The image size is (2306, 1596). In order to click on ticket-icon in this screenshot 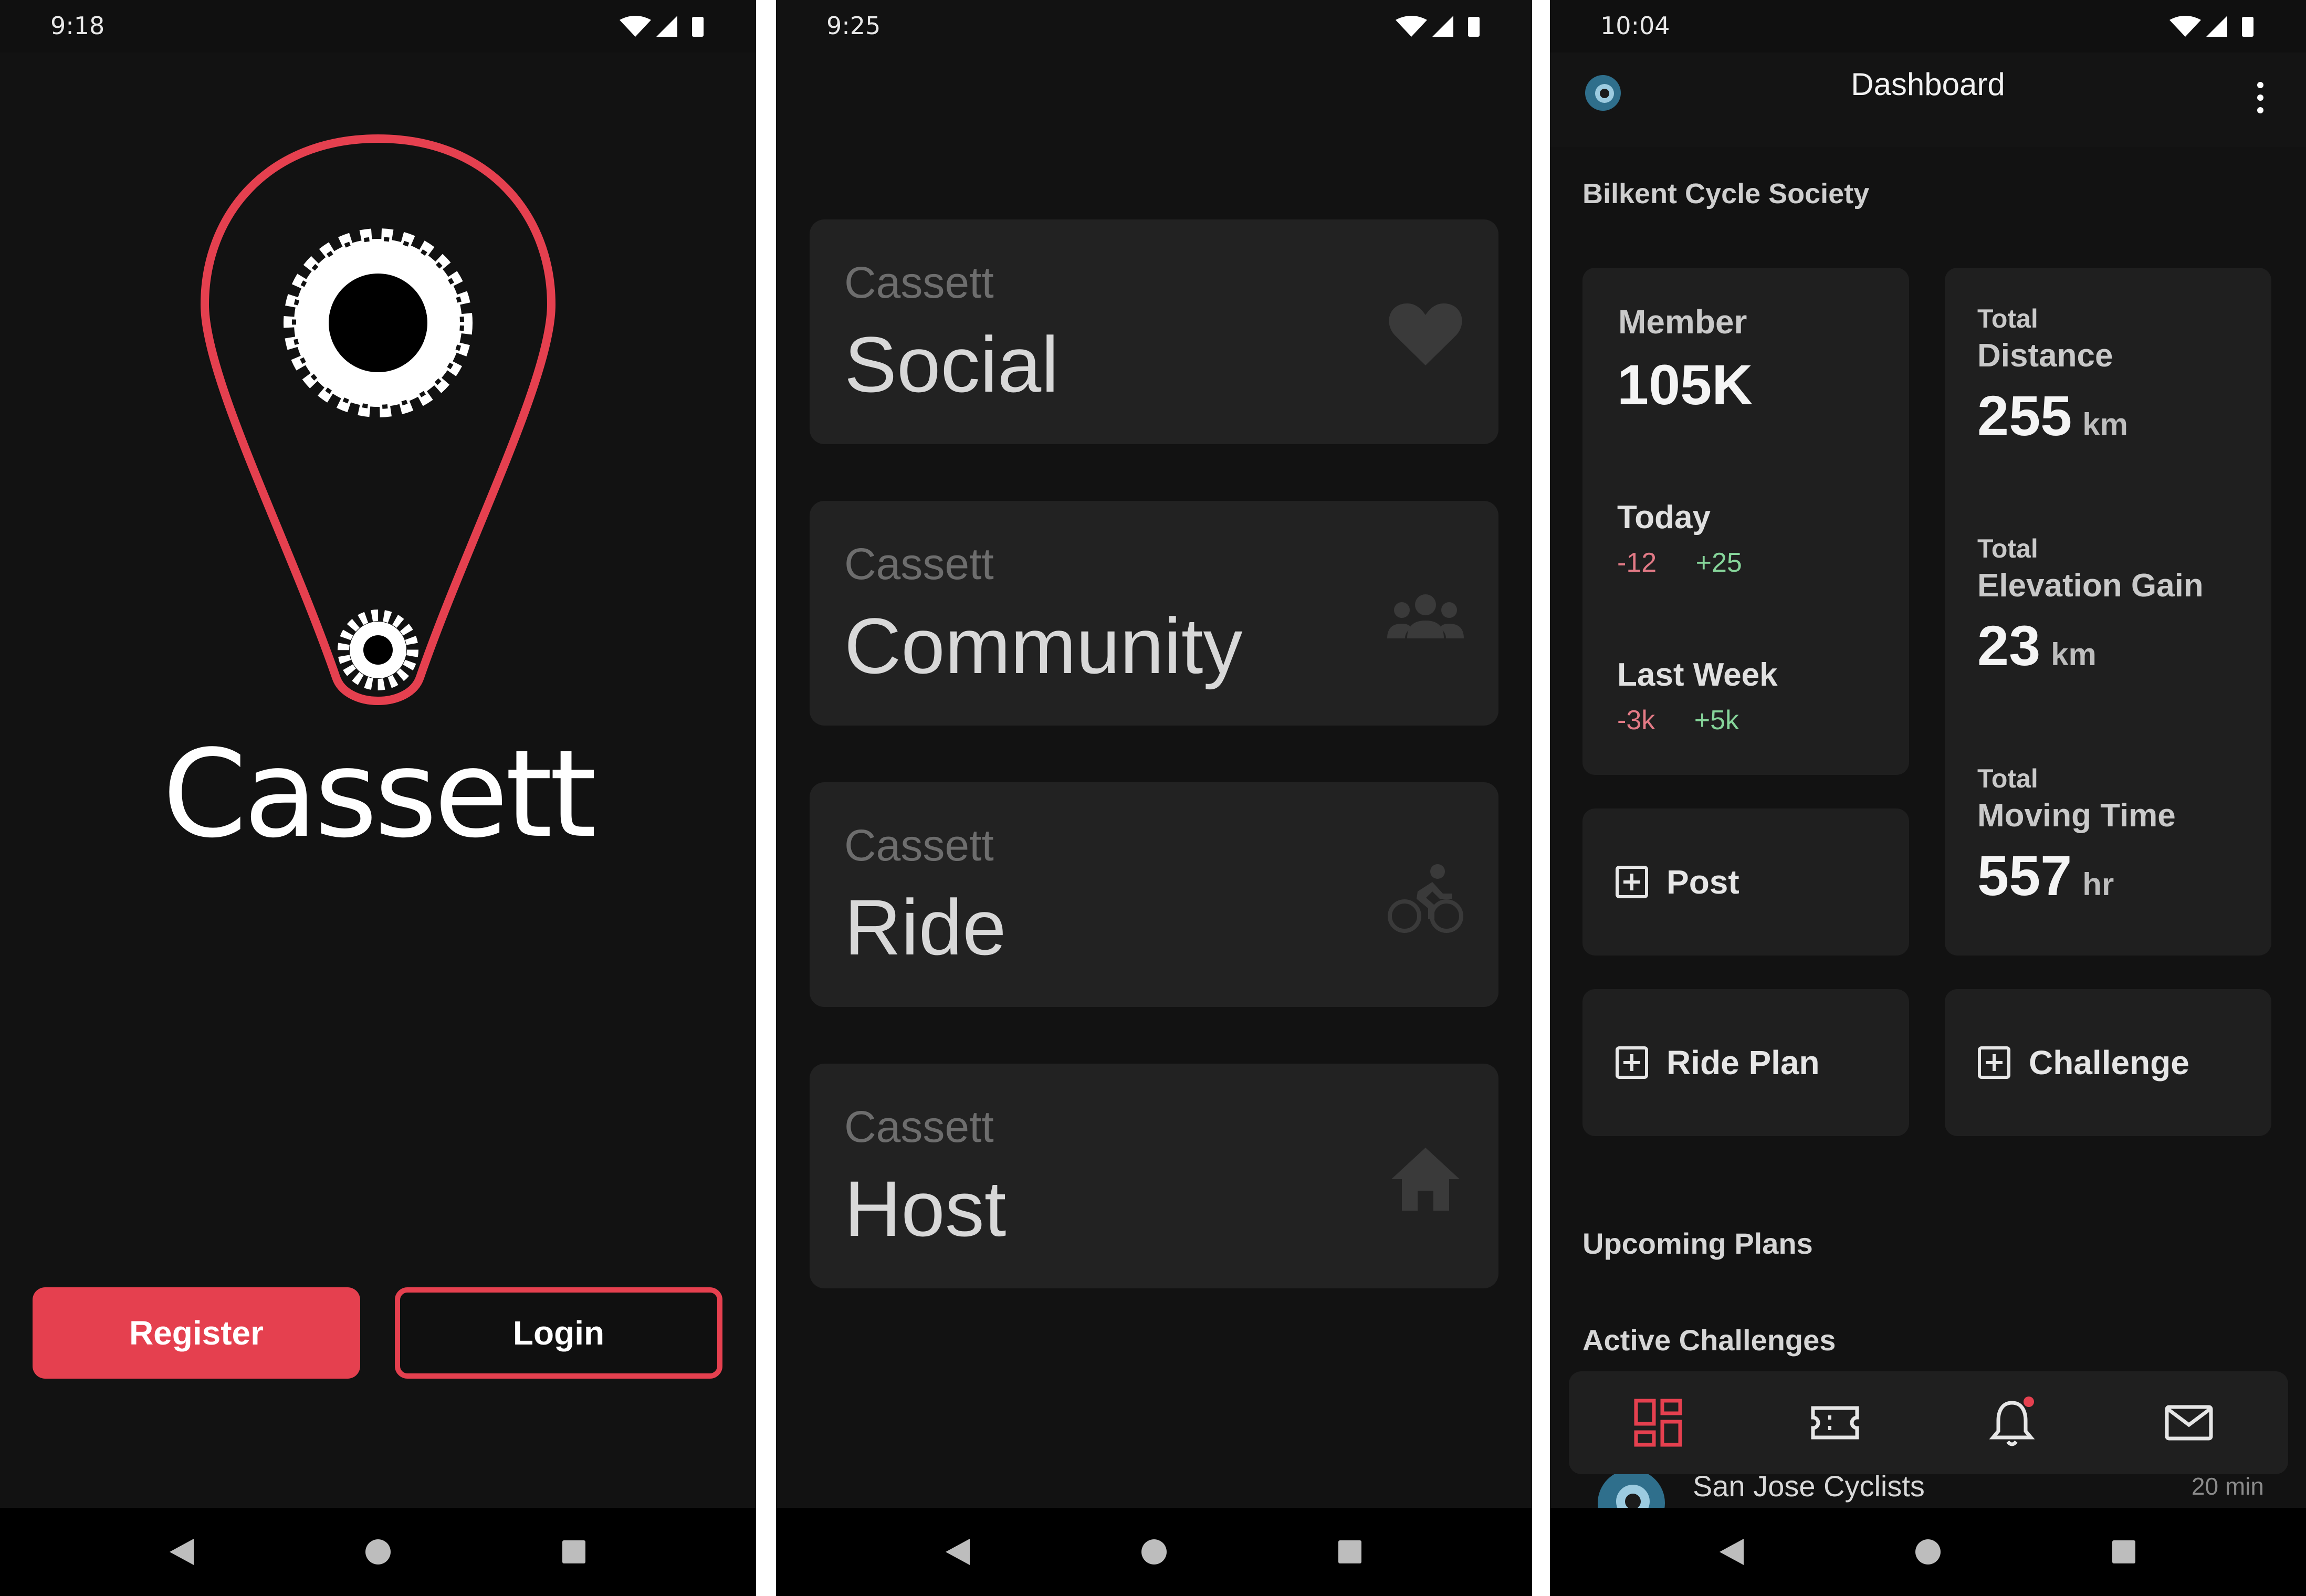, I will do `click(1835, 1422)`.